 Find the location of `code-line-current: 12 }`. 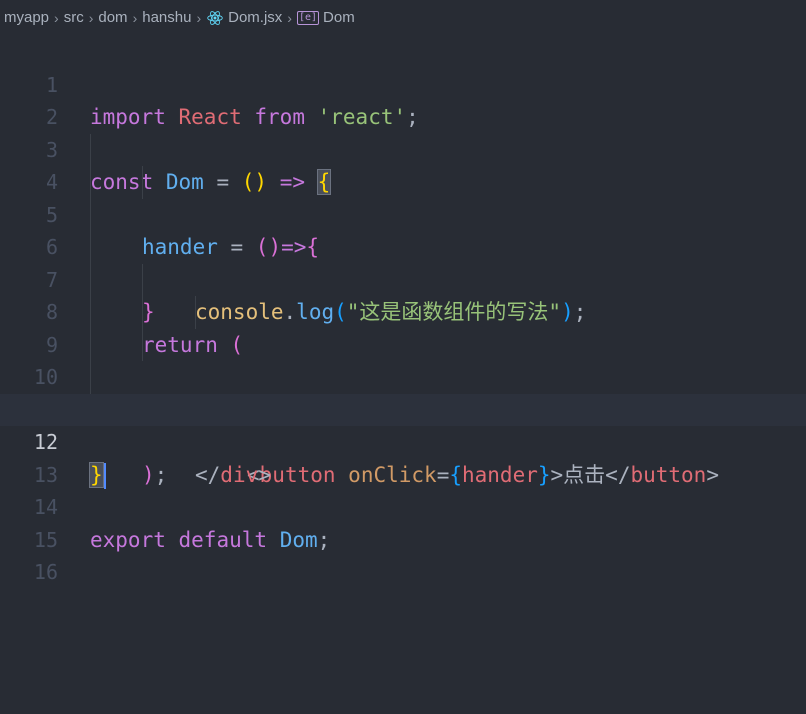

code-line-current: 12 } is located at coordinates (403, 441).